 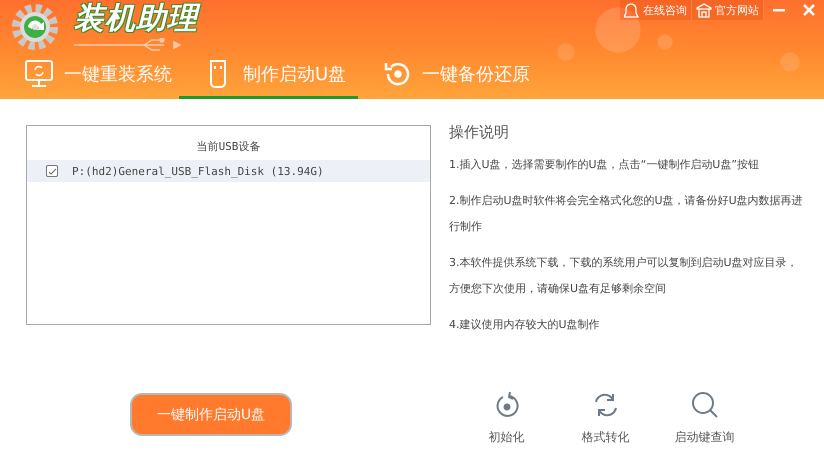 What do you see at coordinates (39, 74) in the screenshot?
I see `monitor-icon` at bounding box center [39, 74].